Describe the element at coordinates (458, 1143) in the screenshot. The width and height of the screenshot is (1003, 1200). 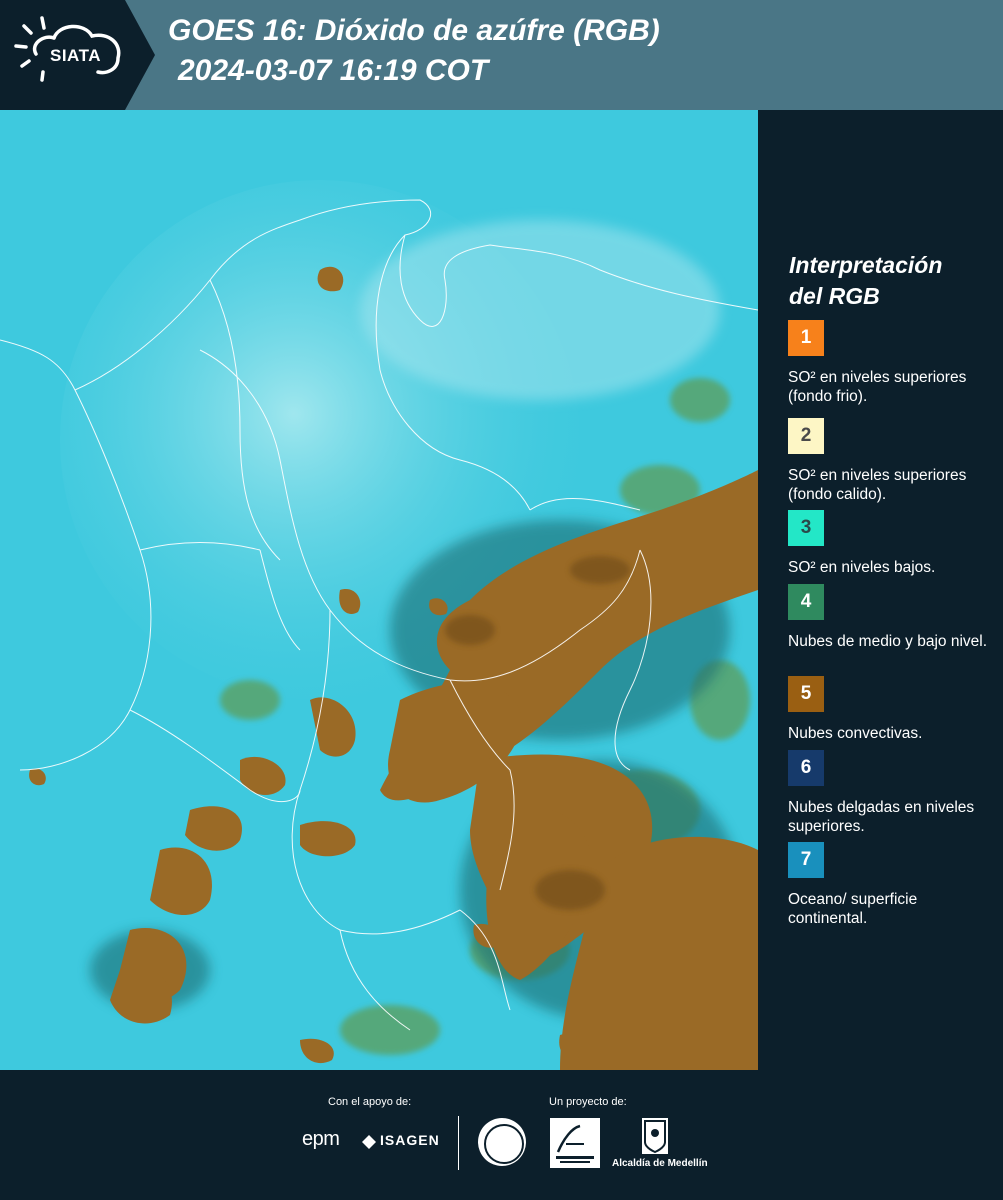
I see `footer-divider` at that location.